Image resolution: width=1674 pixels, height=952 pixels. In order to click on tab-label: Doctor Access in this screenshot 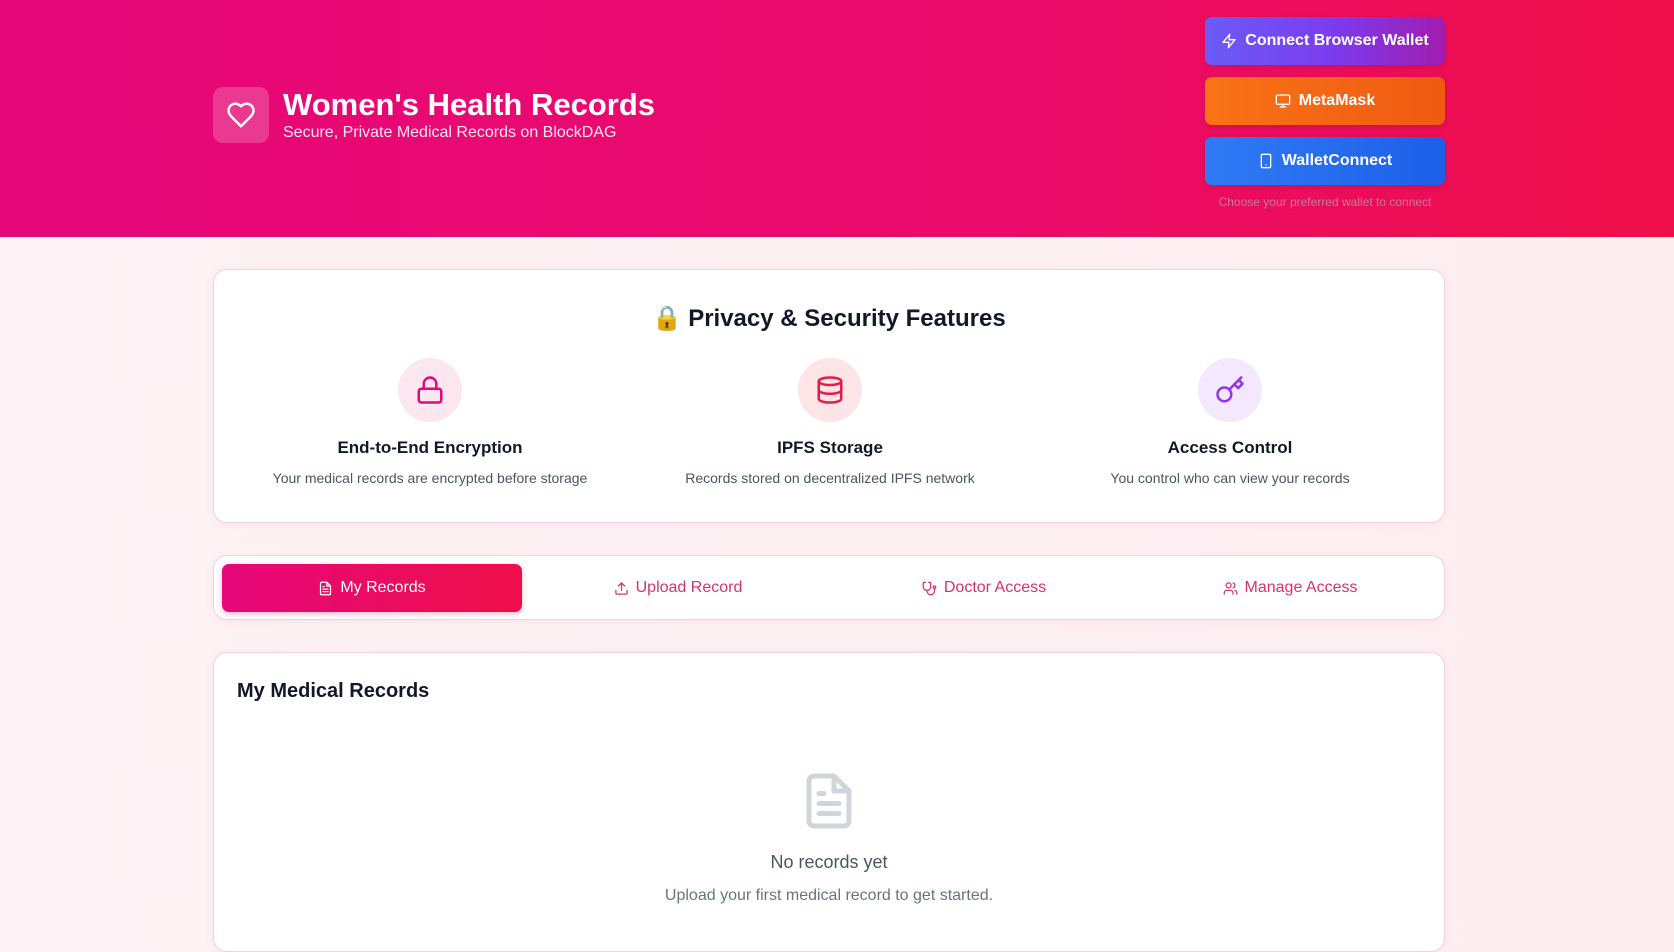, I will do `click(995, 587)`.